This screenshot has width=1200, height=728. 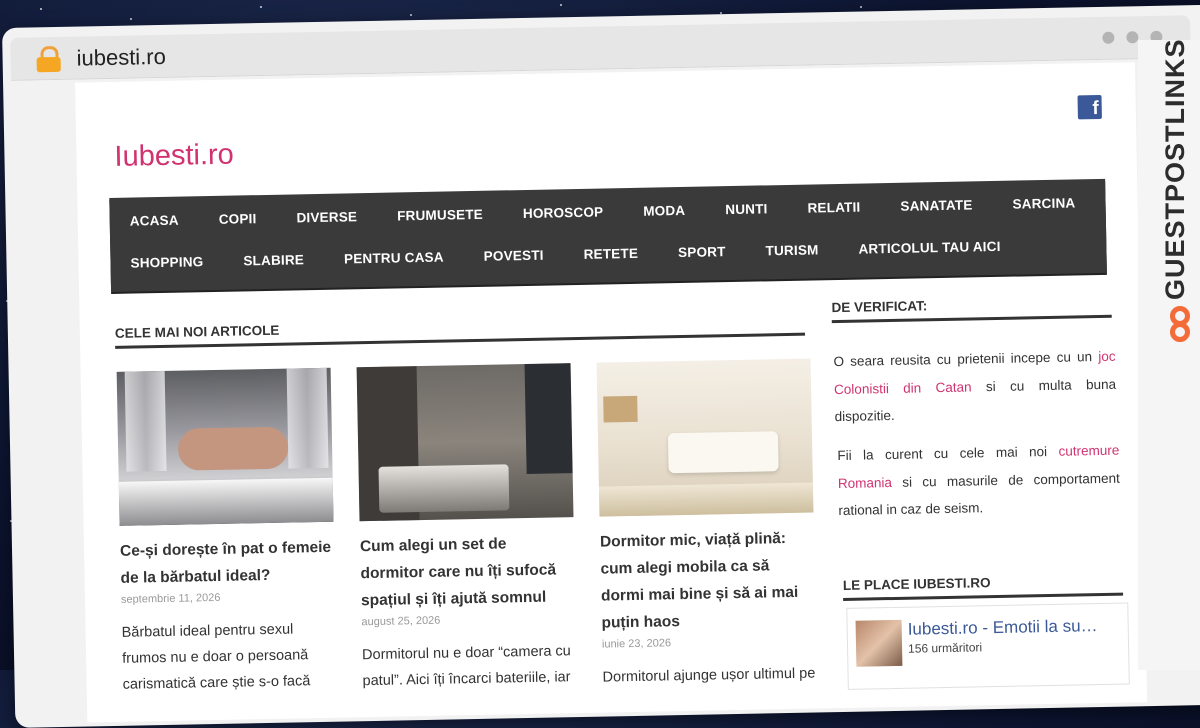 I want to click on article-date: iunie 23, 2026, so click(x=636, y=644).